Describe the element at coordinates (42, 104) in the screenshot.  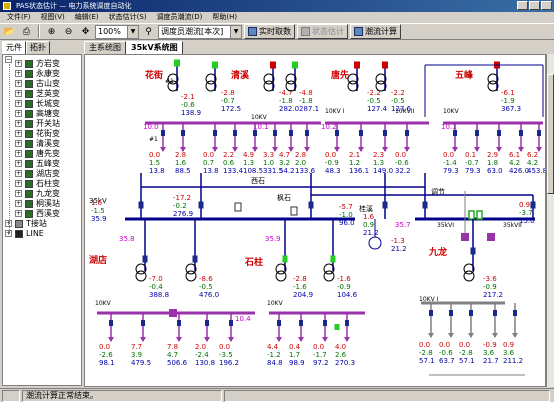
I see `tree-item: + 长城变` at that location.